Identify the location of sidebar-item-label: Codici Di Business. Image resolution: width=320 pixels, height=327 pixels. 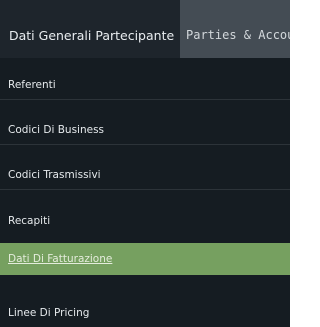
(56, 129).